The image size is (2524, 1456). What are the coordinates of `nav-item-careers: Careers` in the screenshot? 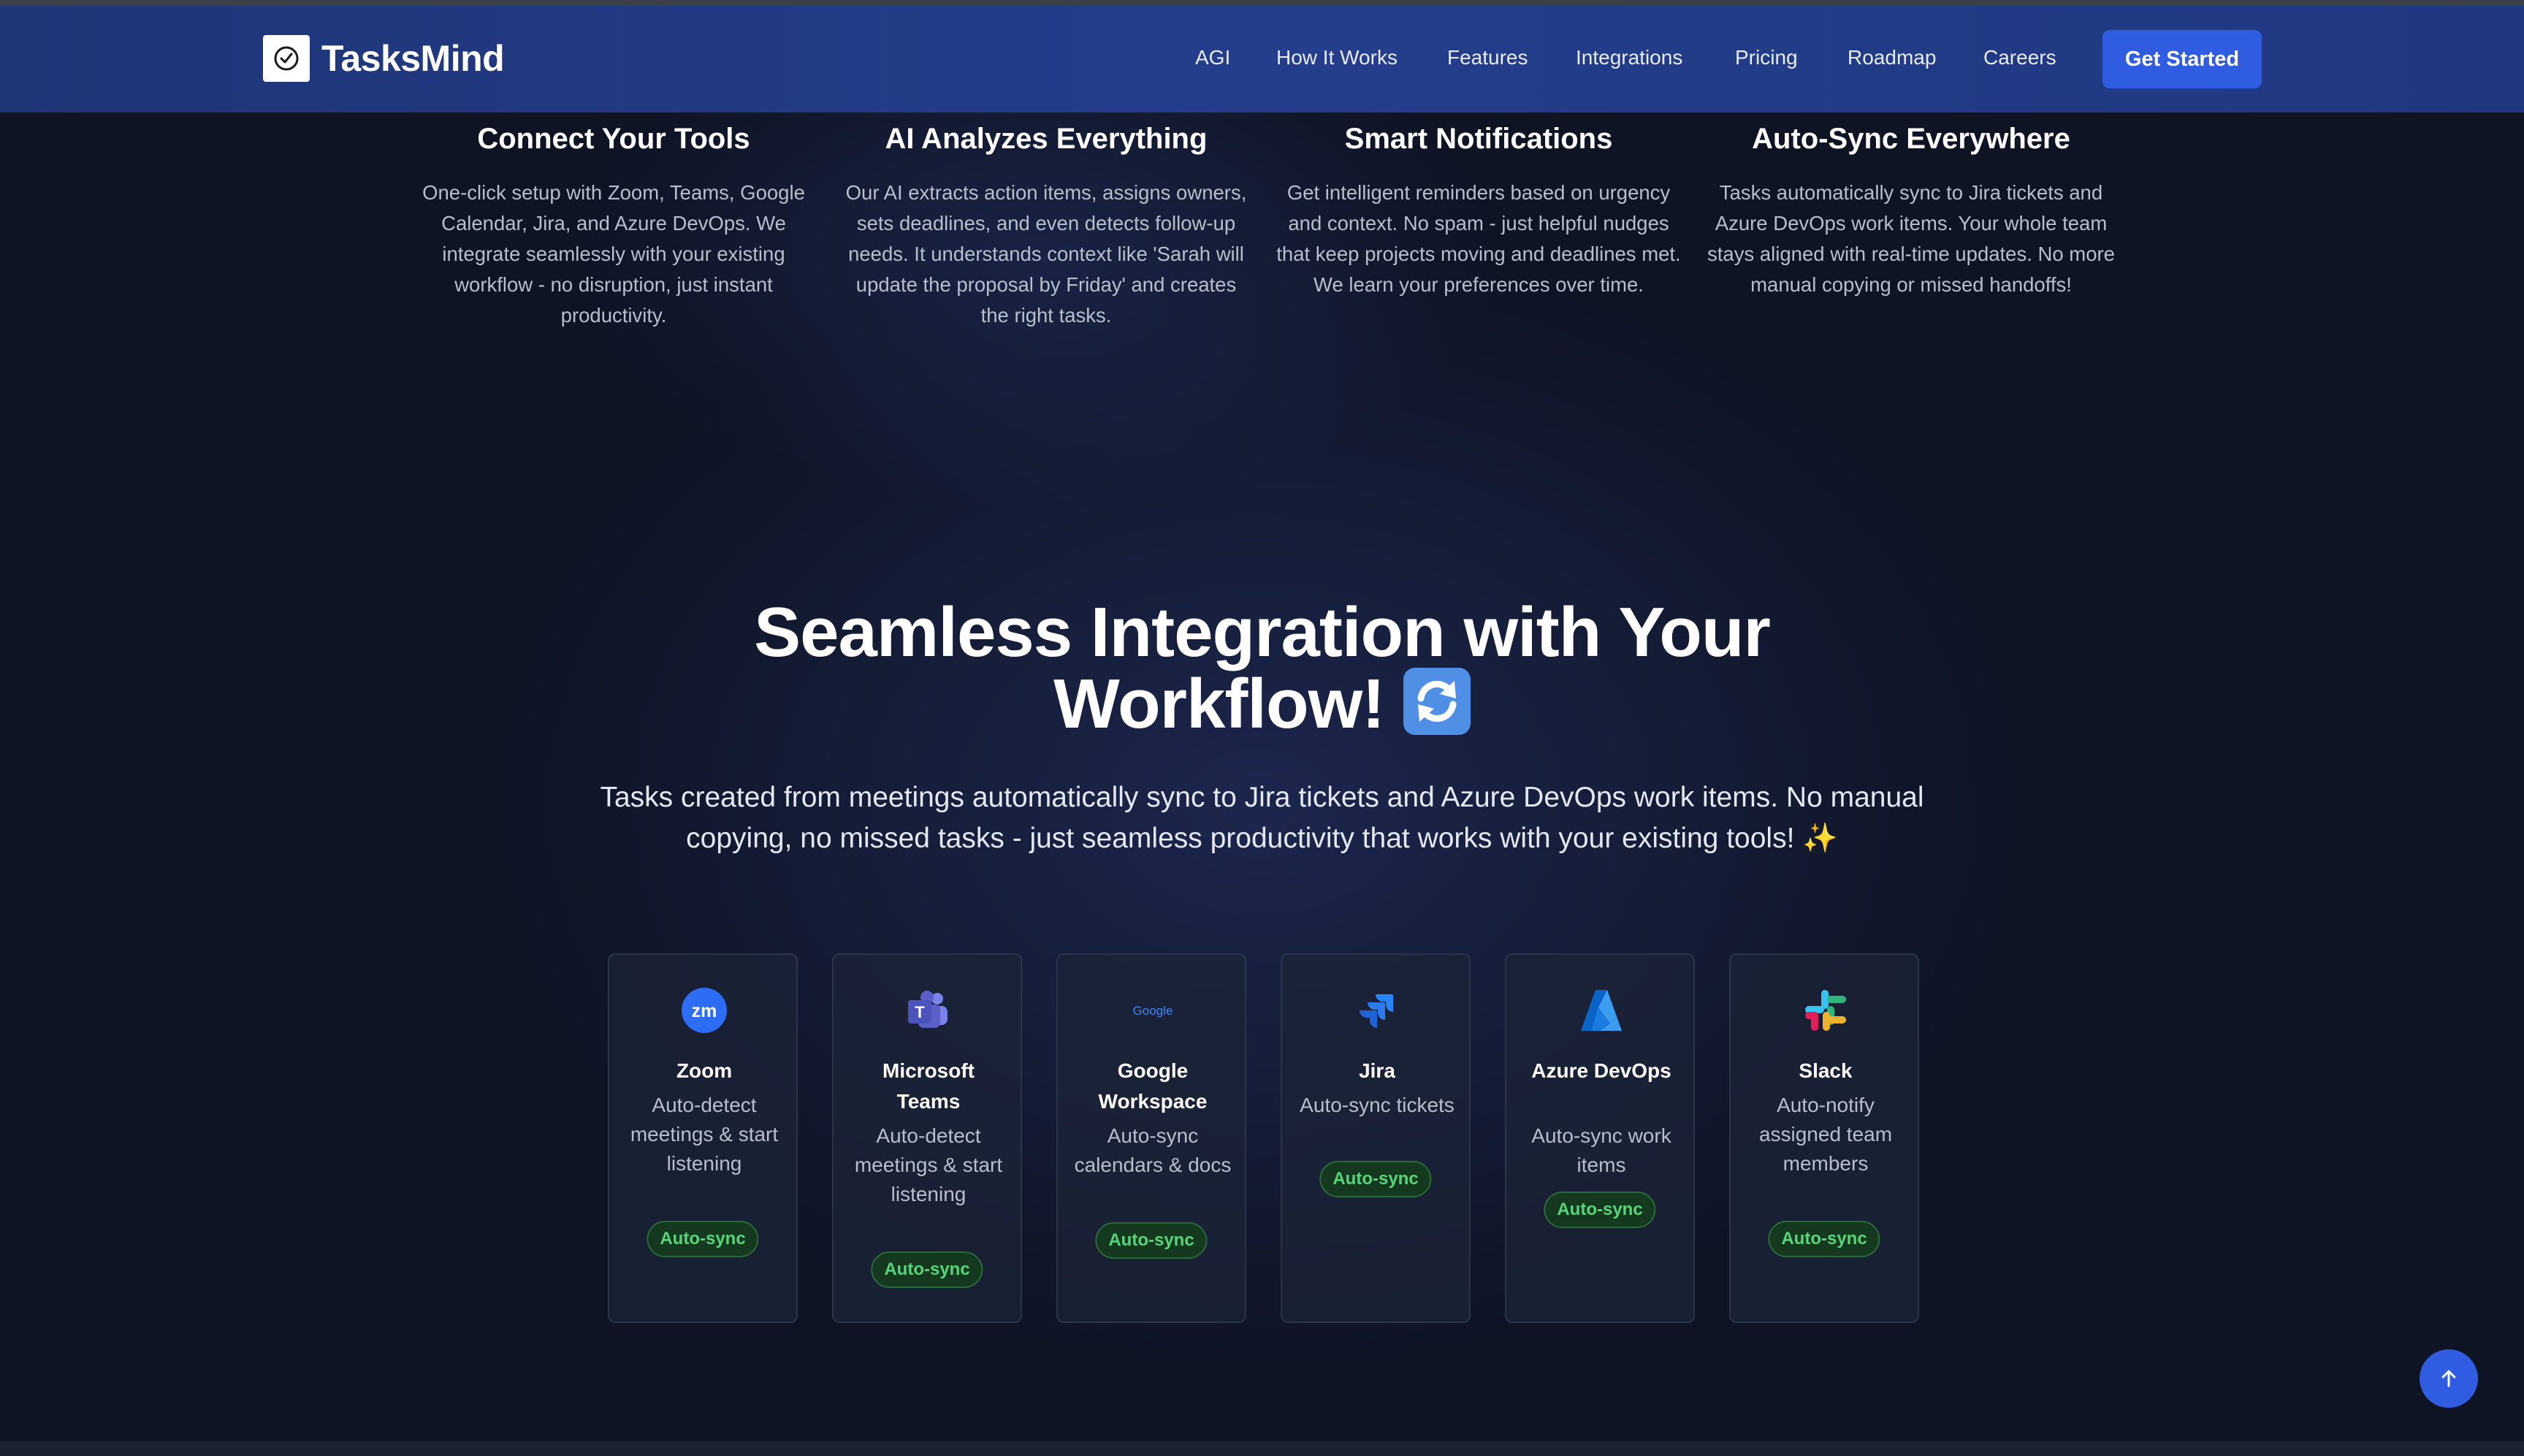 It's located at (2019, 57).